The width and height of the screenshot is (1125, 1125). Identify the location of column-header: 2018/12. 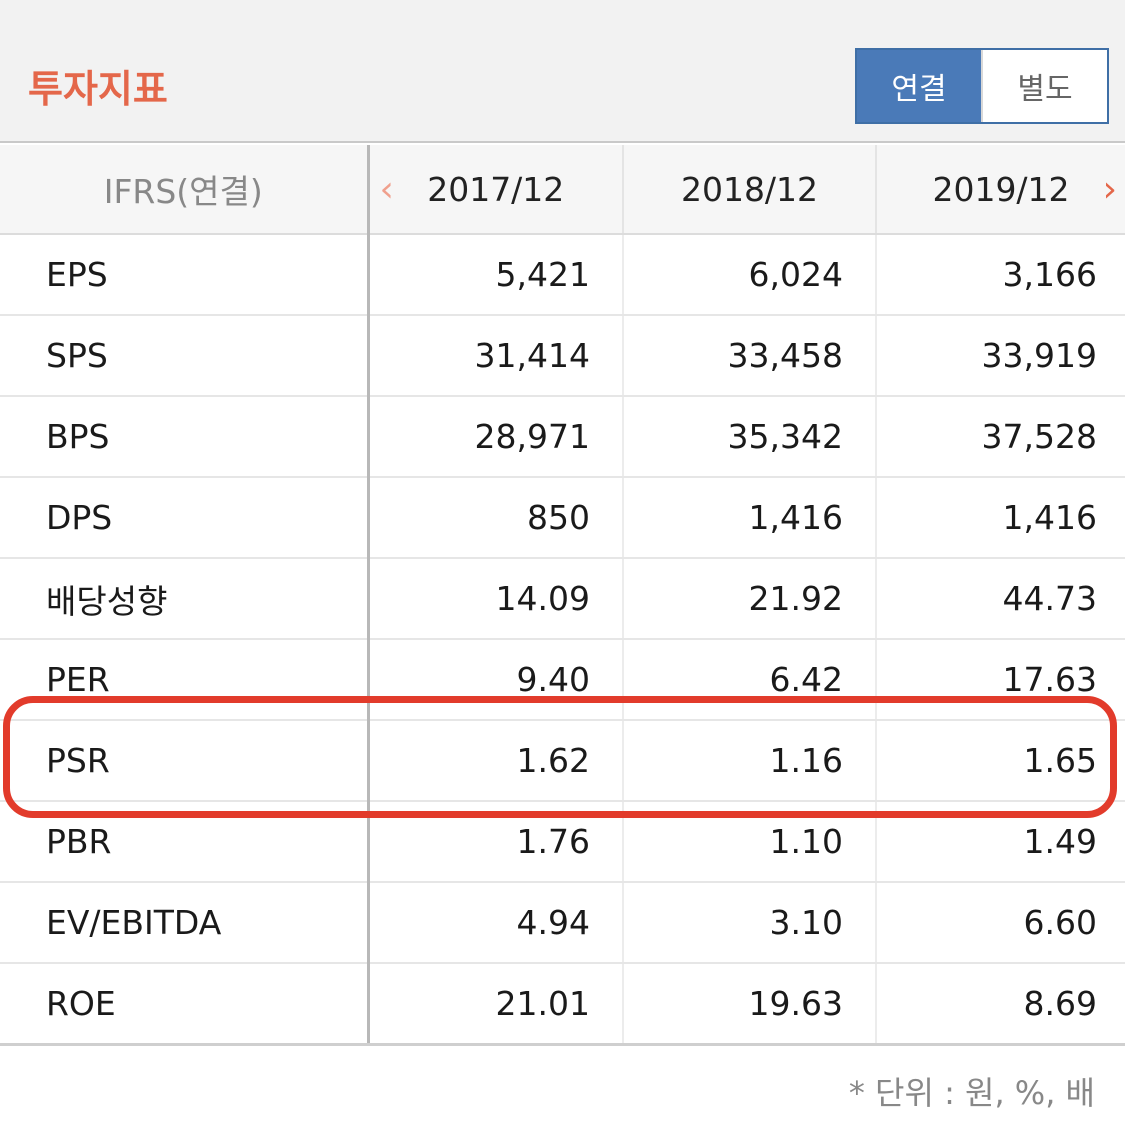
(750, 190).